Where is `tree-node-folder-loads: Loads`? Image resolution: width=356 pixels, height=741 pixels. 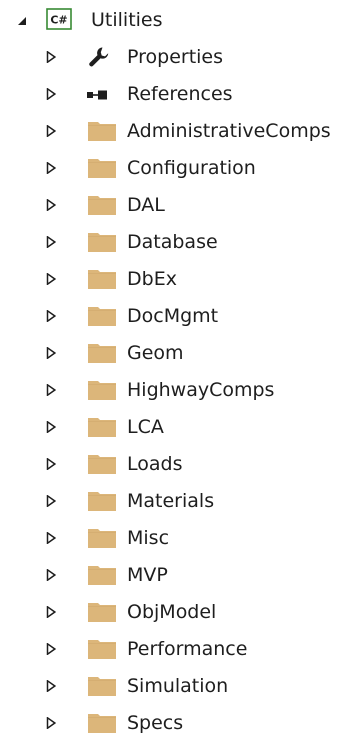
tree-node-folder-loads: Loads is located at coordinates (178, 463).